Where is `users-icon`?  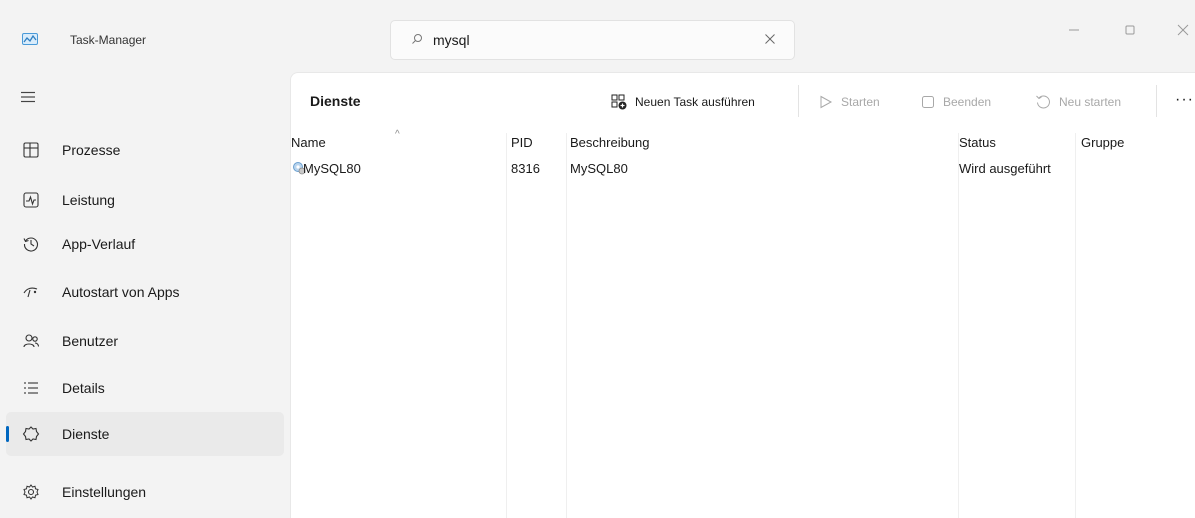 users-icon is located at coordinates (31, 341).